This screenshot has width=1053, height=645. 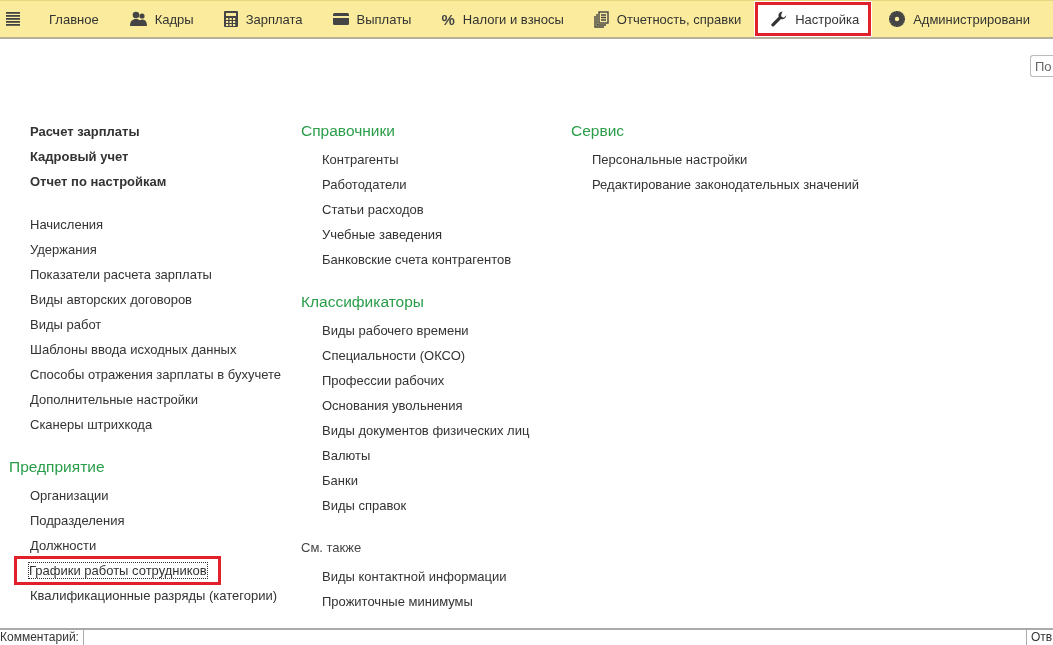 I want to click on menu-link: Учебные заведения, so click(x=382, y=234).